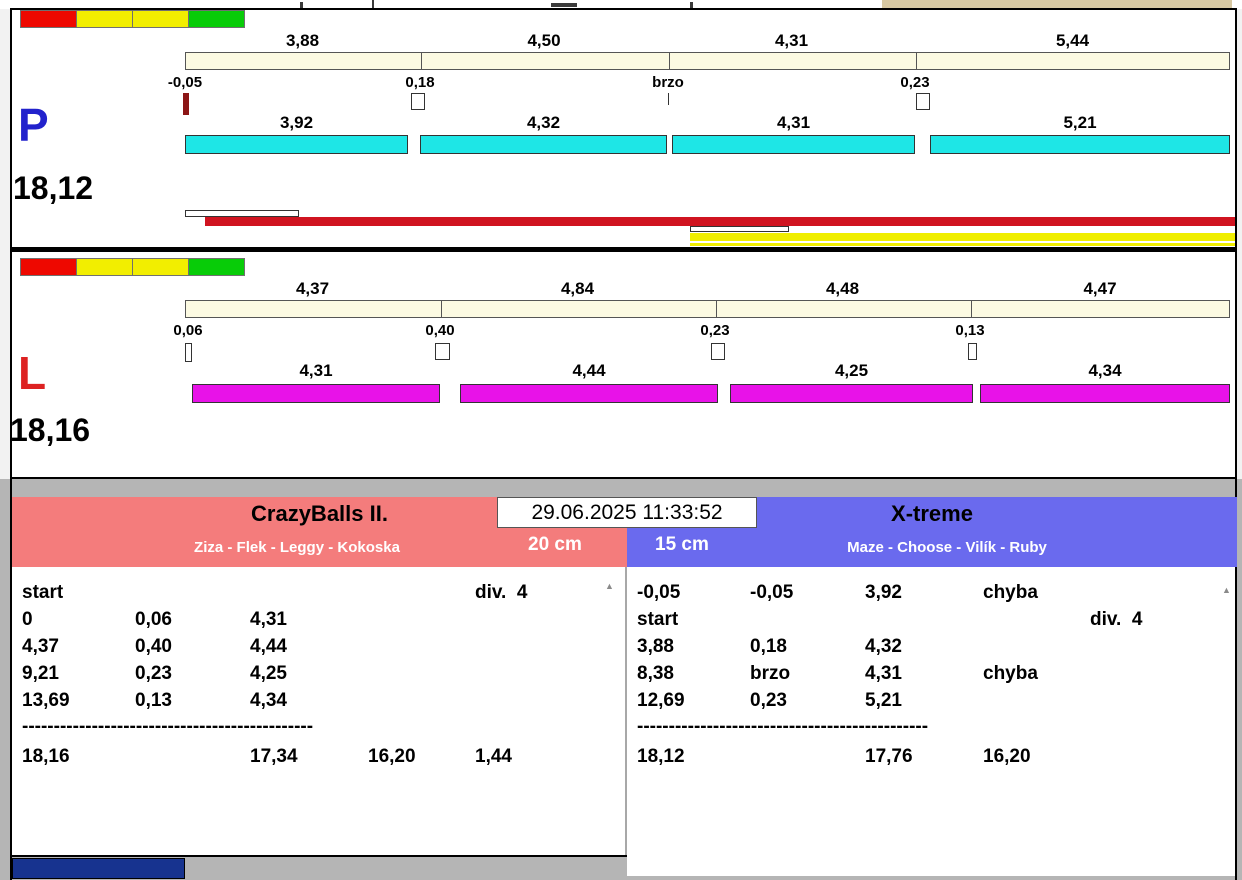 This screenshot has width=1242, height=880. I want to click on split-time-bottom: 4,31, so click(316, 370).